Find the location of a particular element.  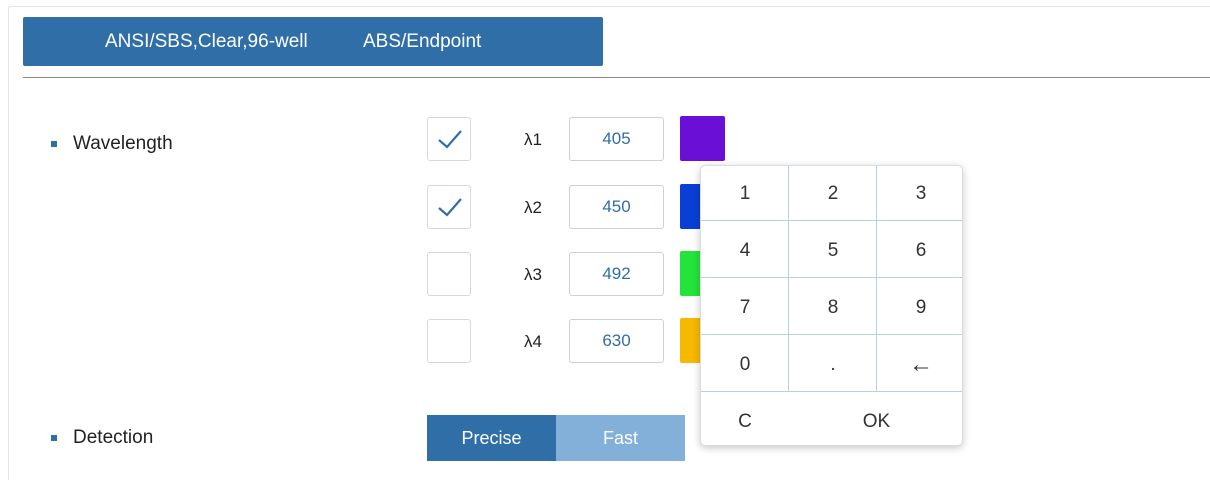

lambda-3-label: λ3 is located at coordinates (533, 274).